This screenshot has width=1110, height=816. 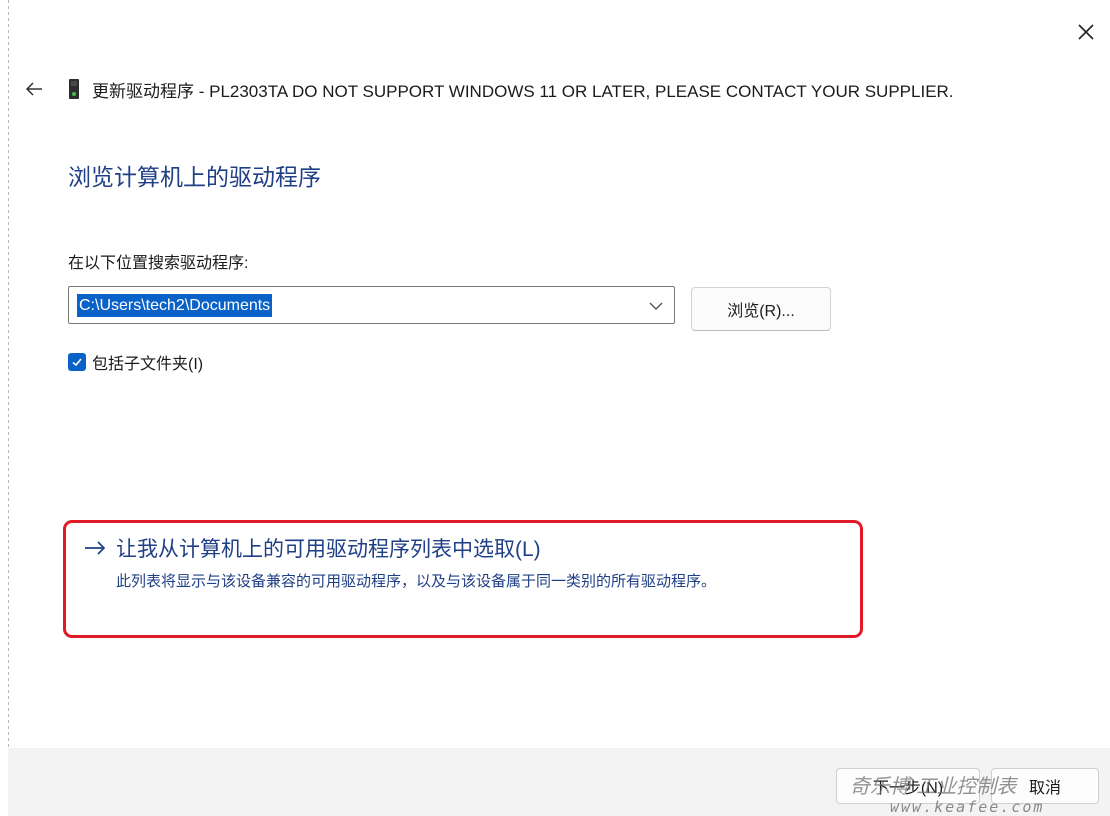 What do you see at coordinates (74, 89) in the screenshot?
I see `usb-device-icon` at bounding box center [74, 89].